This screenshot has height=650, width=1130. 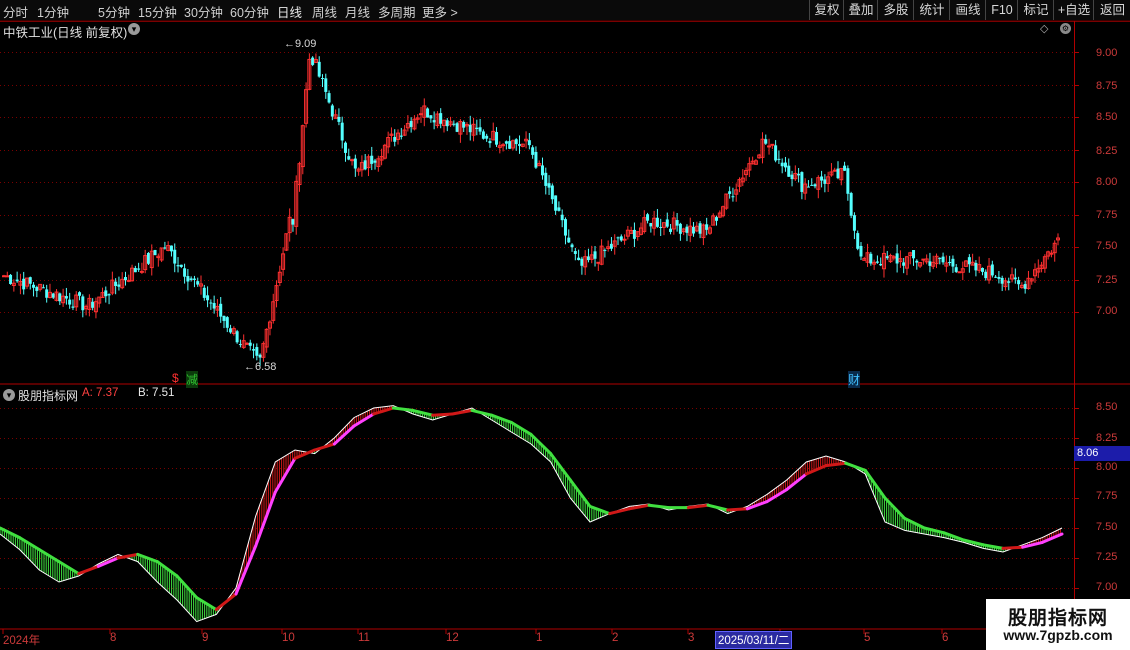 I want to click on price-tick: 8.75, so click(x=1107, y=86).